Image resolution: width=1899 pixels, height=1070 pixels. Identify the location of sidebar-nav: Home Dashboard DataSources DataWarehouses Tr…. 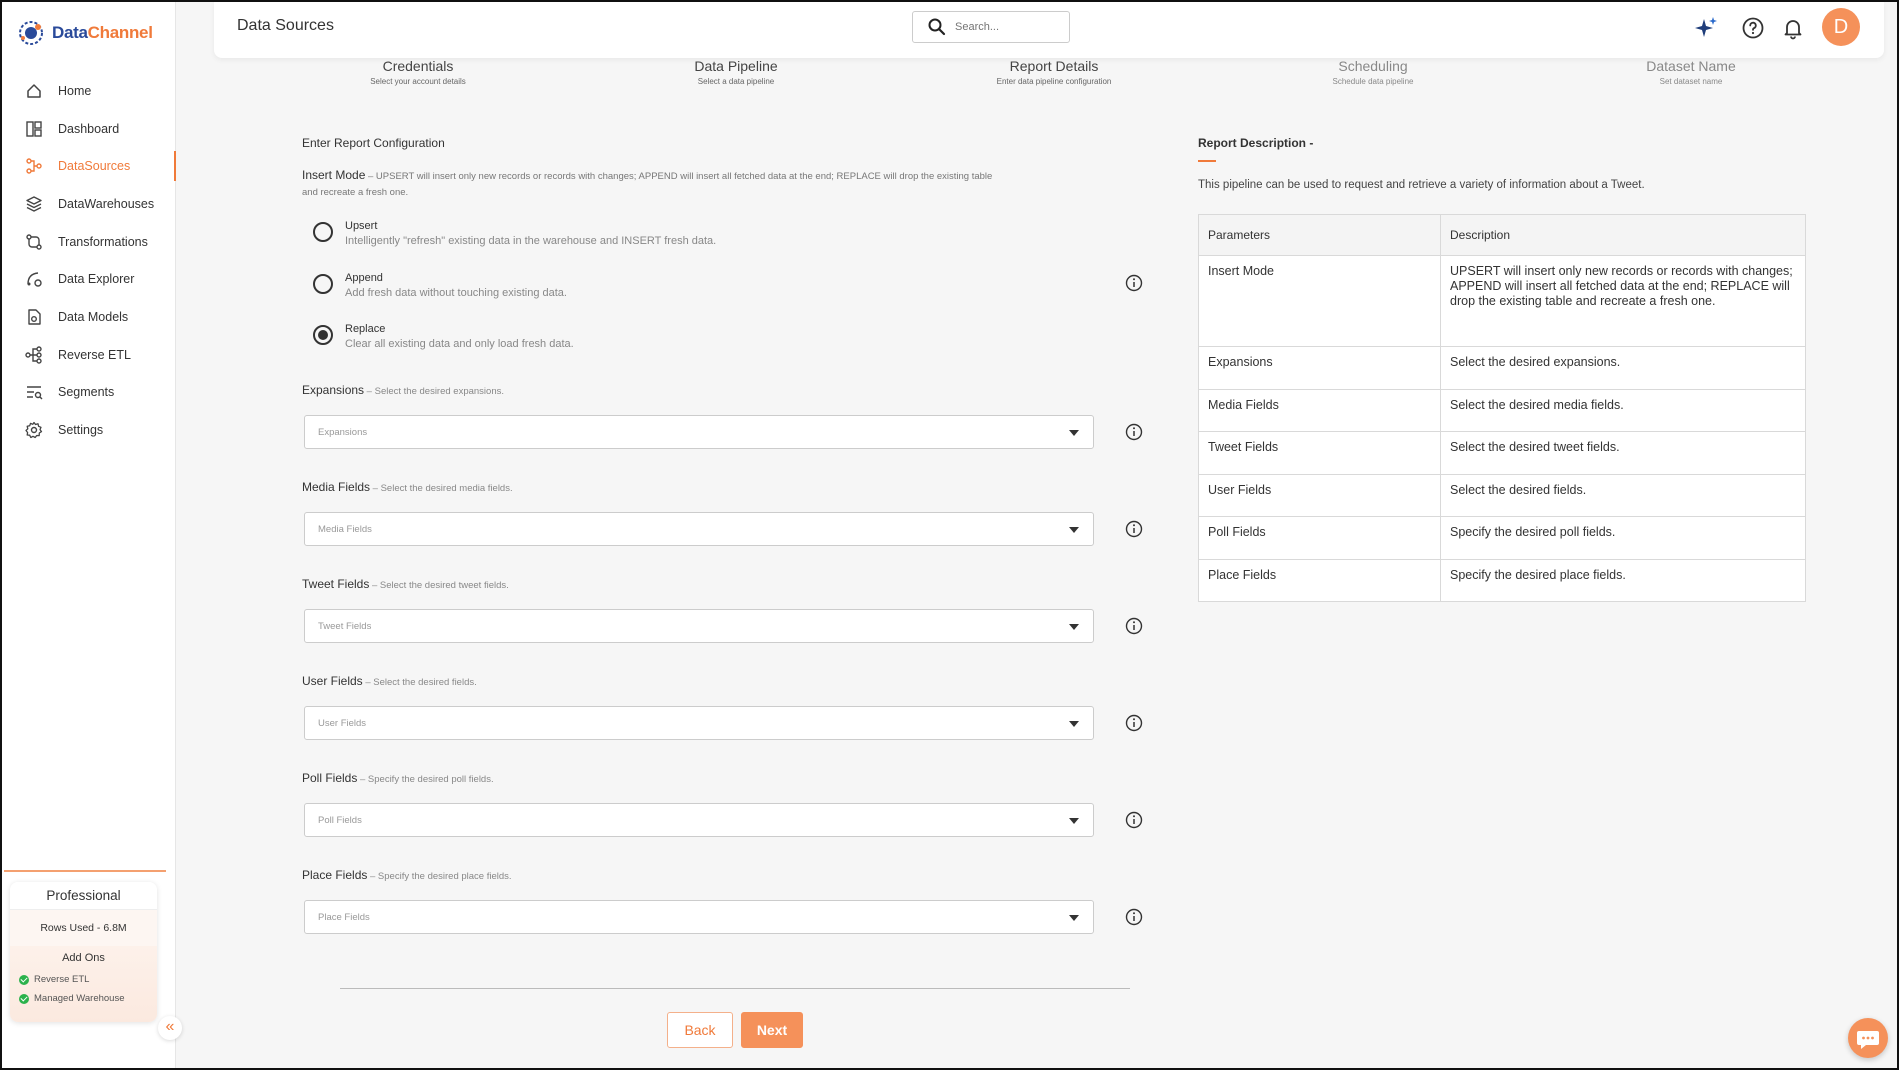
(89, 260).